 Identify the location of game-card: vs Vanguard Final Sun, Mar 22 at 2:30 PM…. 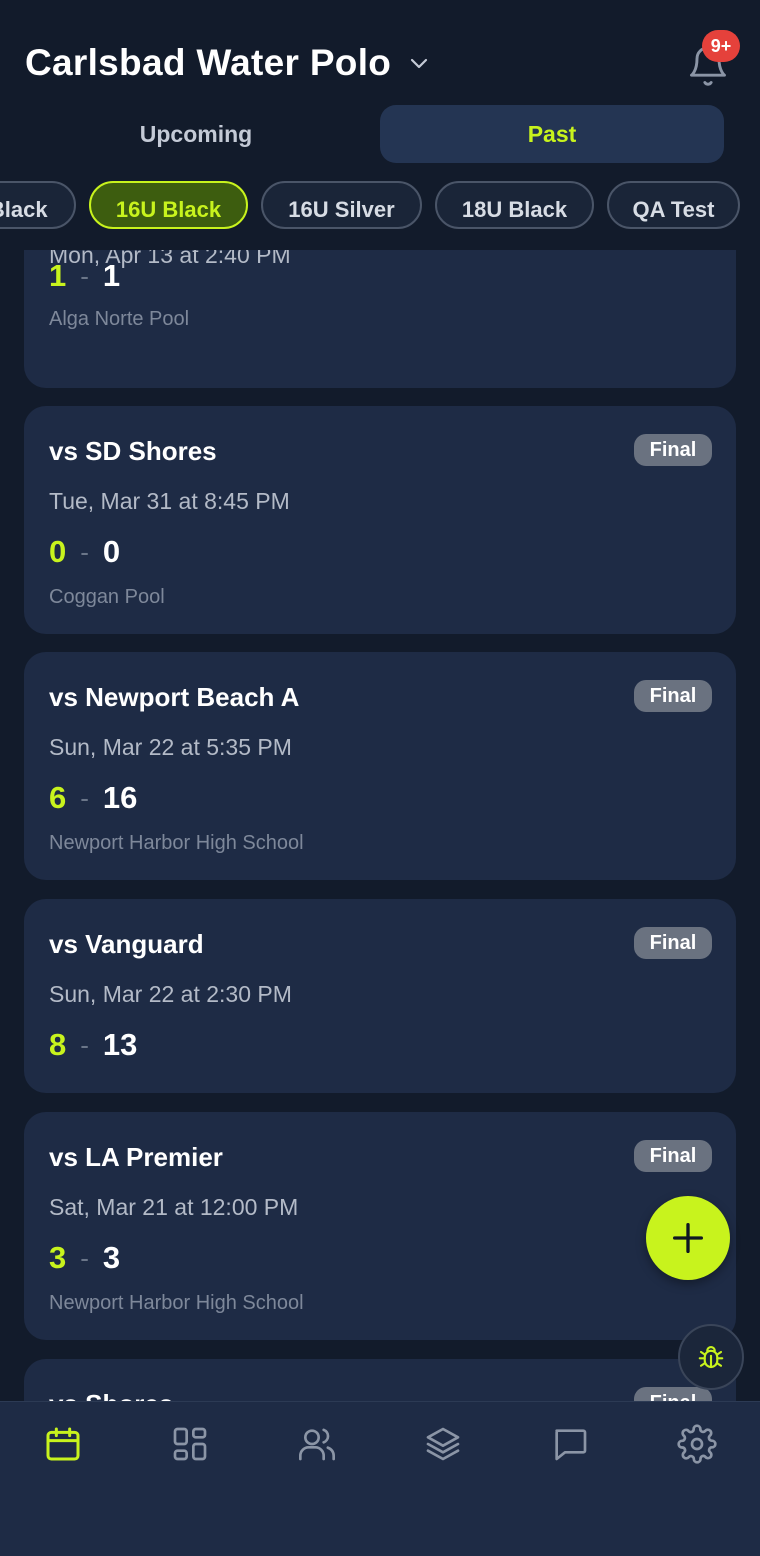
(380, 996).